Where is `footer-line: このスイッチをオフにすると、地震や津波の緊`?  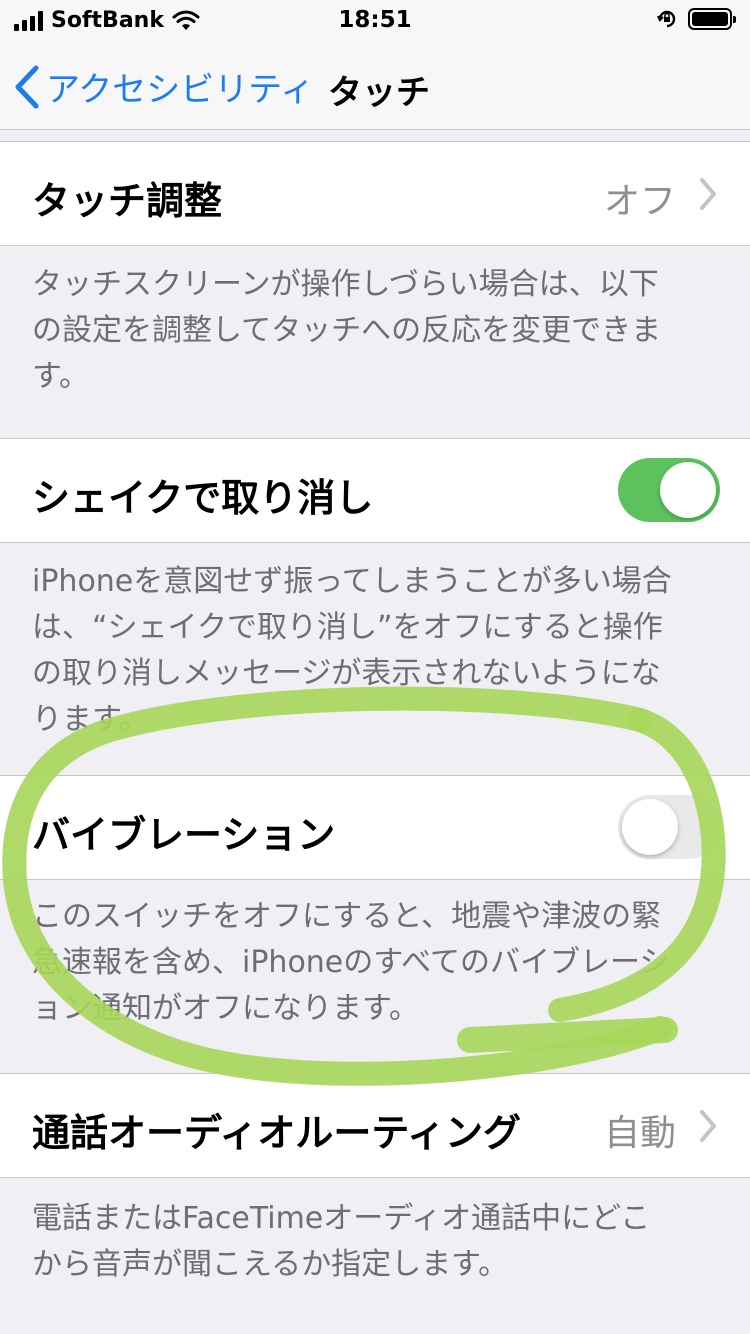 footer-line: このスイッチをオフにすると、地震や津波の緊 is located at coordinates (347, 916).